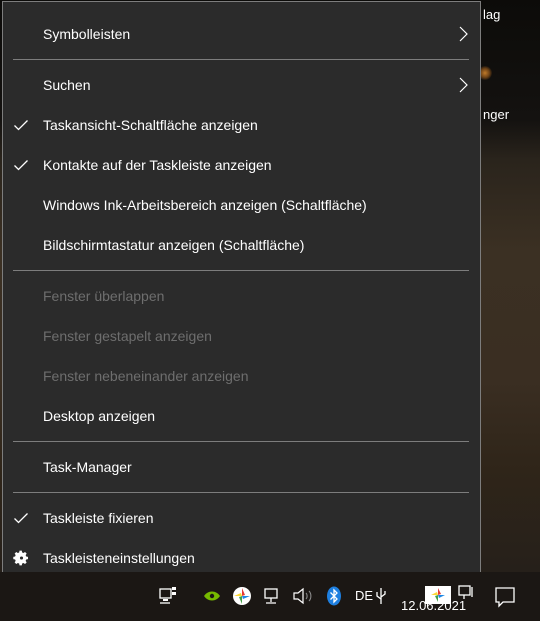 The width and height of the screenshot is (540, 621). Describe the element at coordinates (241, 467) in the screenshot. I see `menu-item-task-manager: Task-Manager` at that location.